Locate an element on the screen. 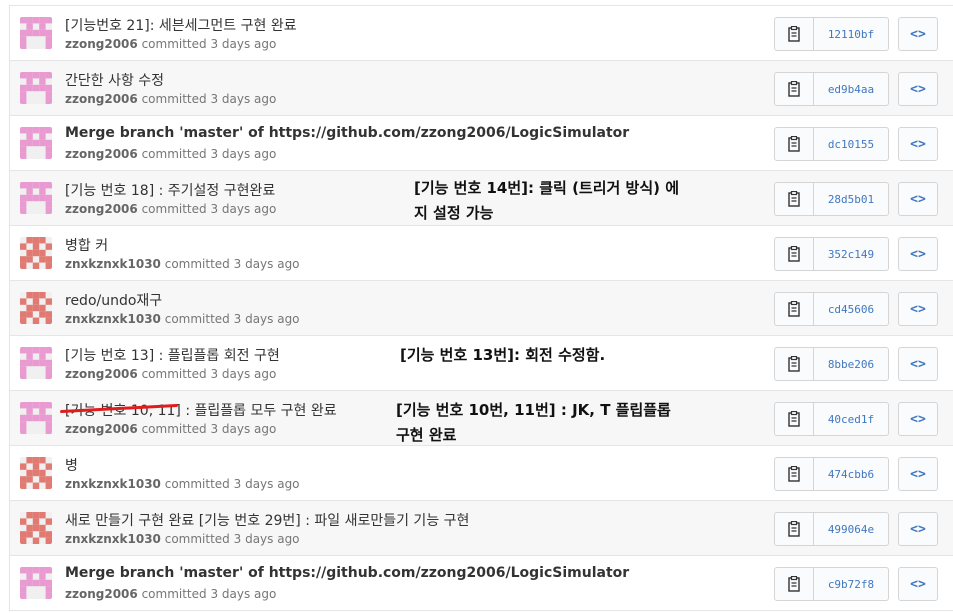 This screenshot has width=953, height=613. sha-button-group: 40ced1f is located at coordinates (831, 419).